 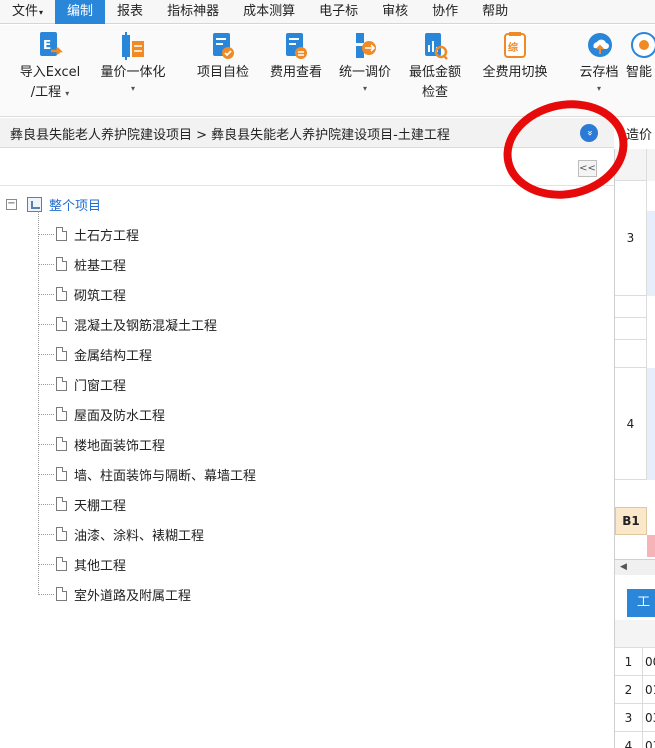 What do you see at coordinates (127, 324) in the screenshot?
I see `tree-item: 混凝土及钢筋混凝土工程` at bounding box center [127, 324].